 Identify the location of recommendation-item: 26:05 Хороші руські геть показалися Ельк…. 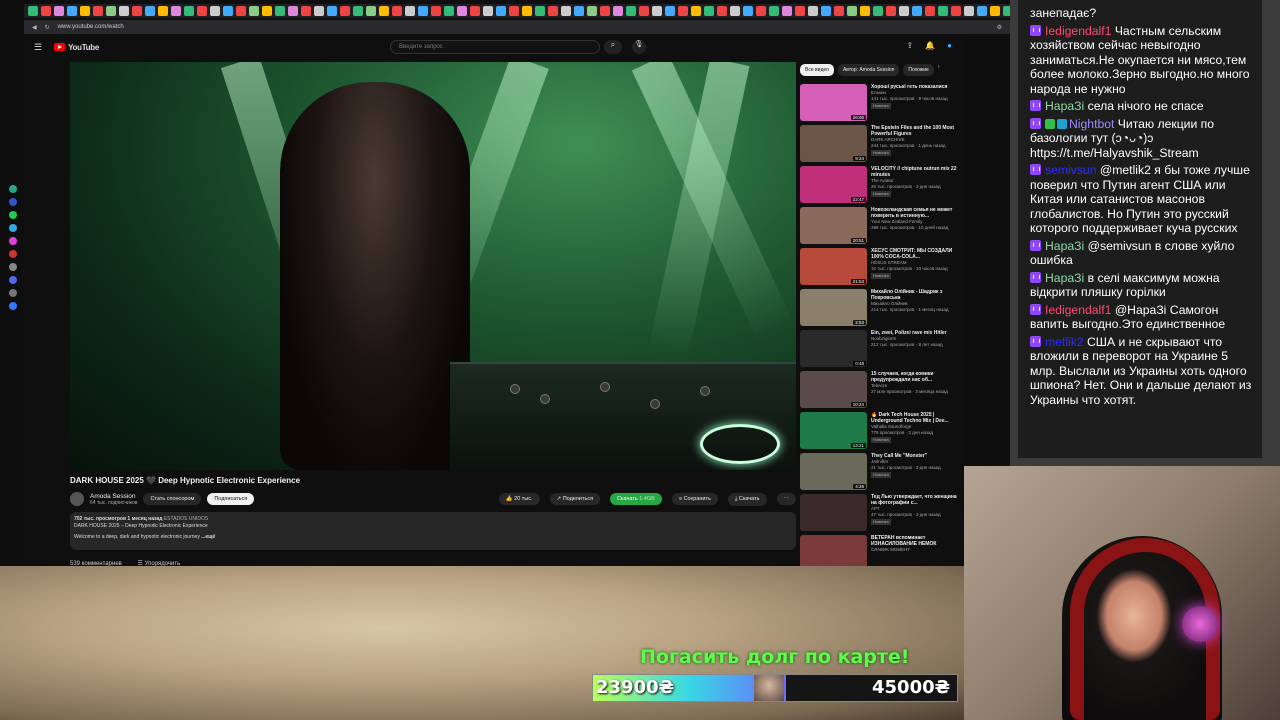
(880, 104).